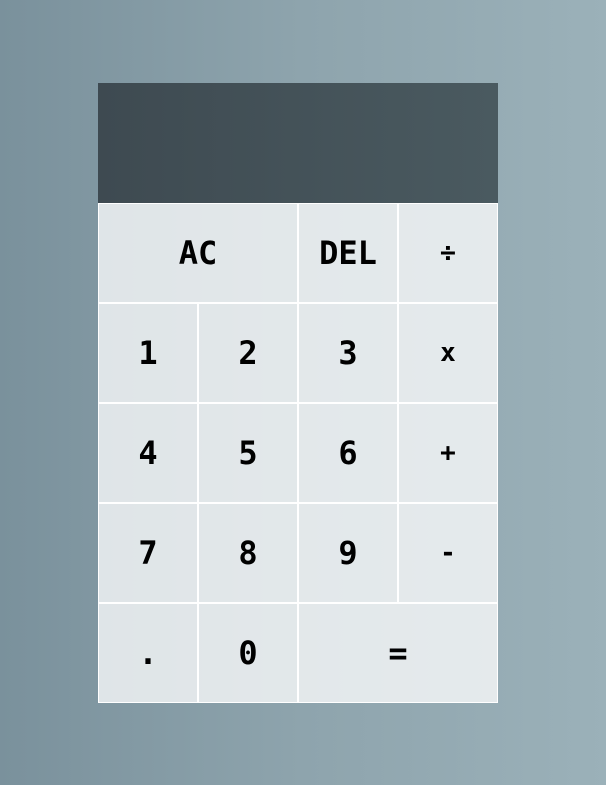 This screenshot has width=606, height=785. What do you see at coordinates (248, 553) in the screenshot?
I see `digit-8-button: 8` at bounding box center [248, 553].